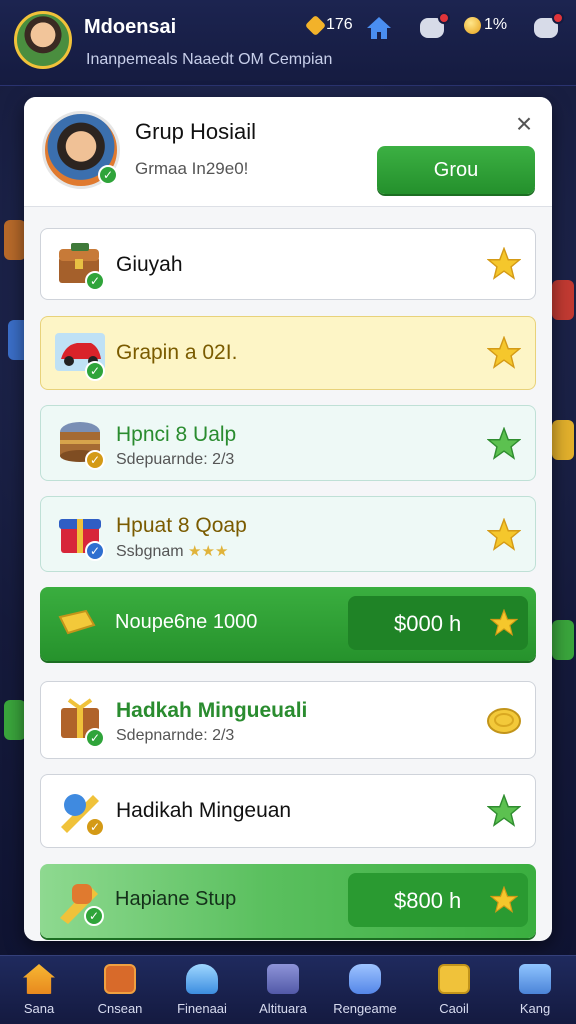 The image size is (576, 1024). Describe the element at coordinates (288, 624) in the screenshot. I see `offer-row: Noupe6ne 1000 $000 h` at that location.